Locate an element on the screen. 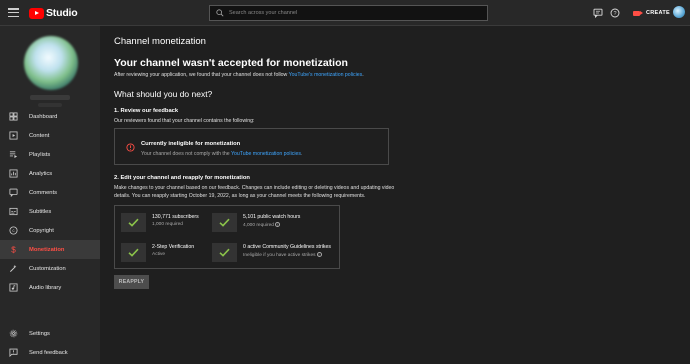  requirement-watch-hours: 5,101 public watch hours 4,000 required i is located at coordinates (261, 222).